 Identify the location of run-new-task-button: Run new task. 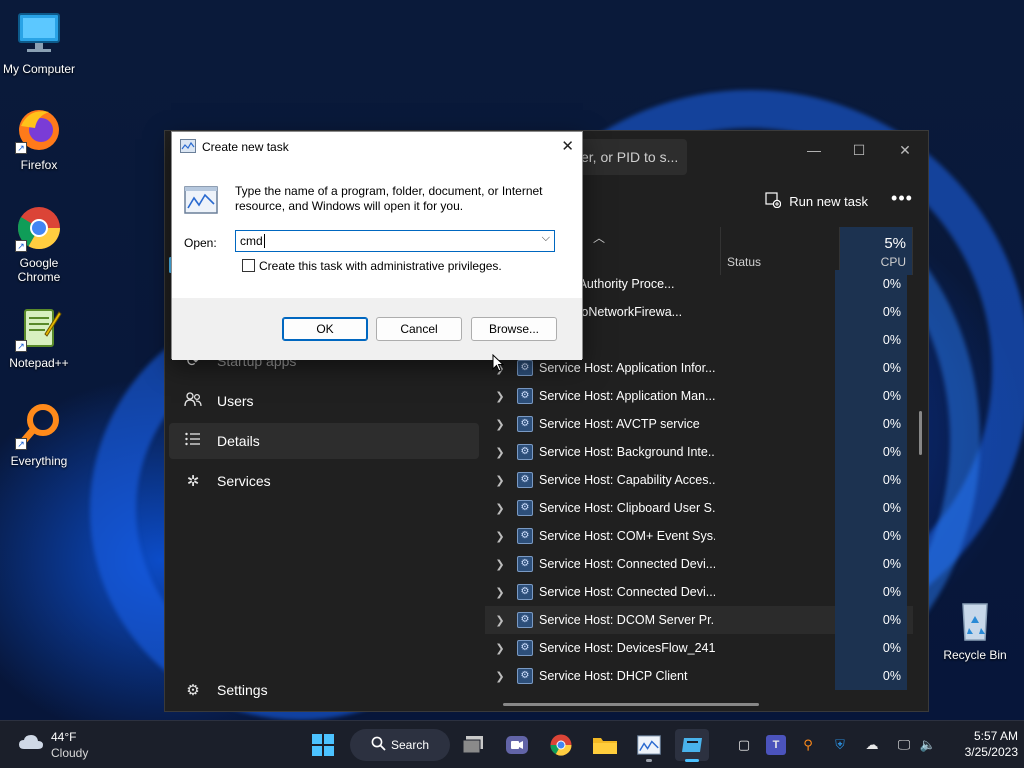
(816, 201).